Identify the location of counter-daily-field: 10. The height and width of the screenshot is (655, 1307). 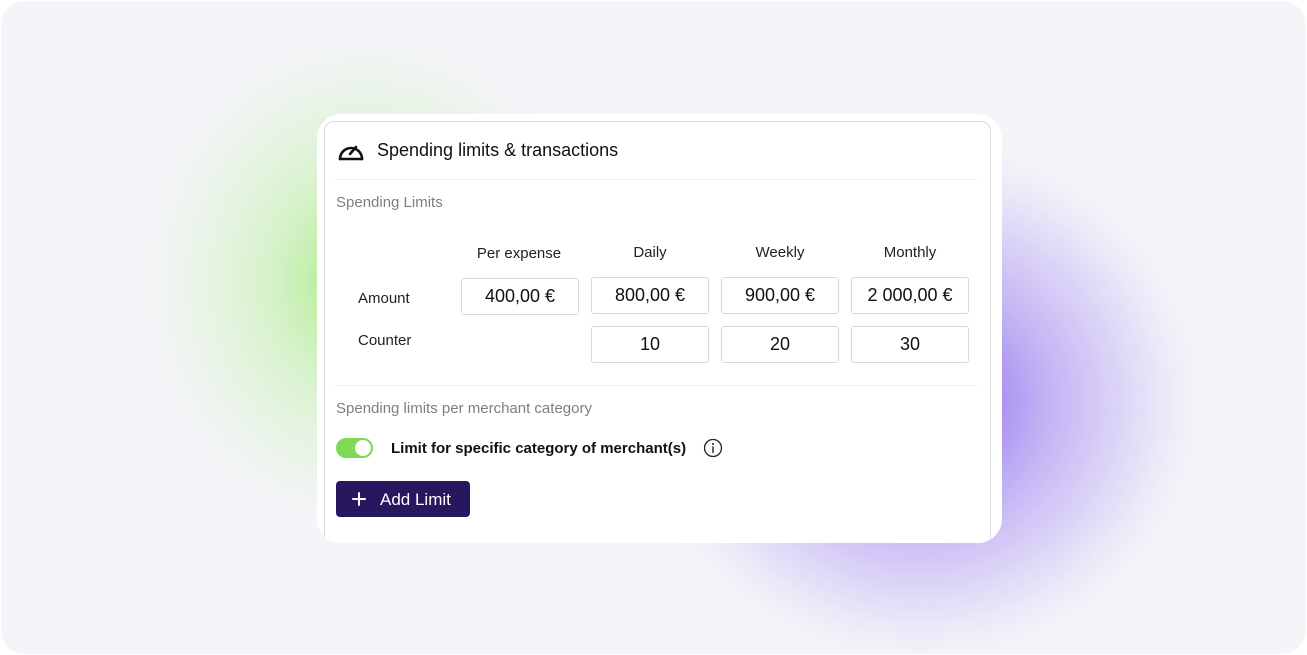
(650, 344).